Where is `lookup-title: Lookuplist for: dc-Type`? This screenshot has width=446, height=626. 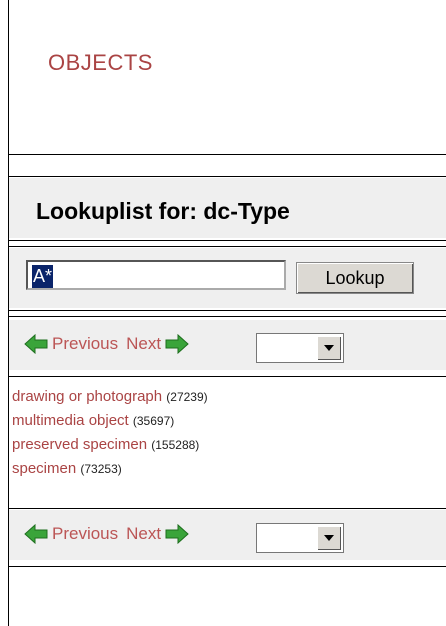
lookup-title: Lookuplist for: dc-Type is located at coordinates (163, 211).